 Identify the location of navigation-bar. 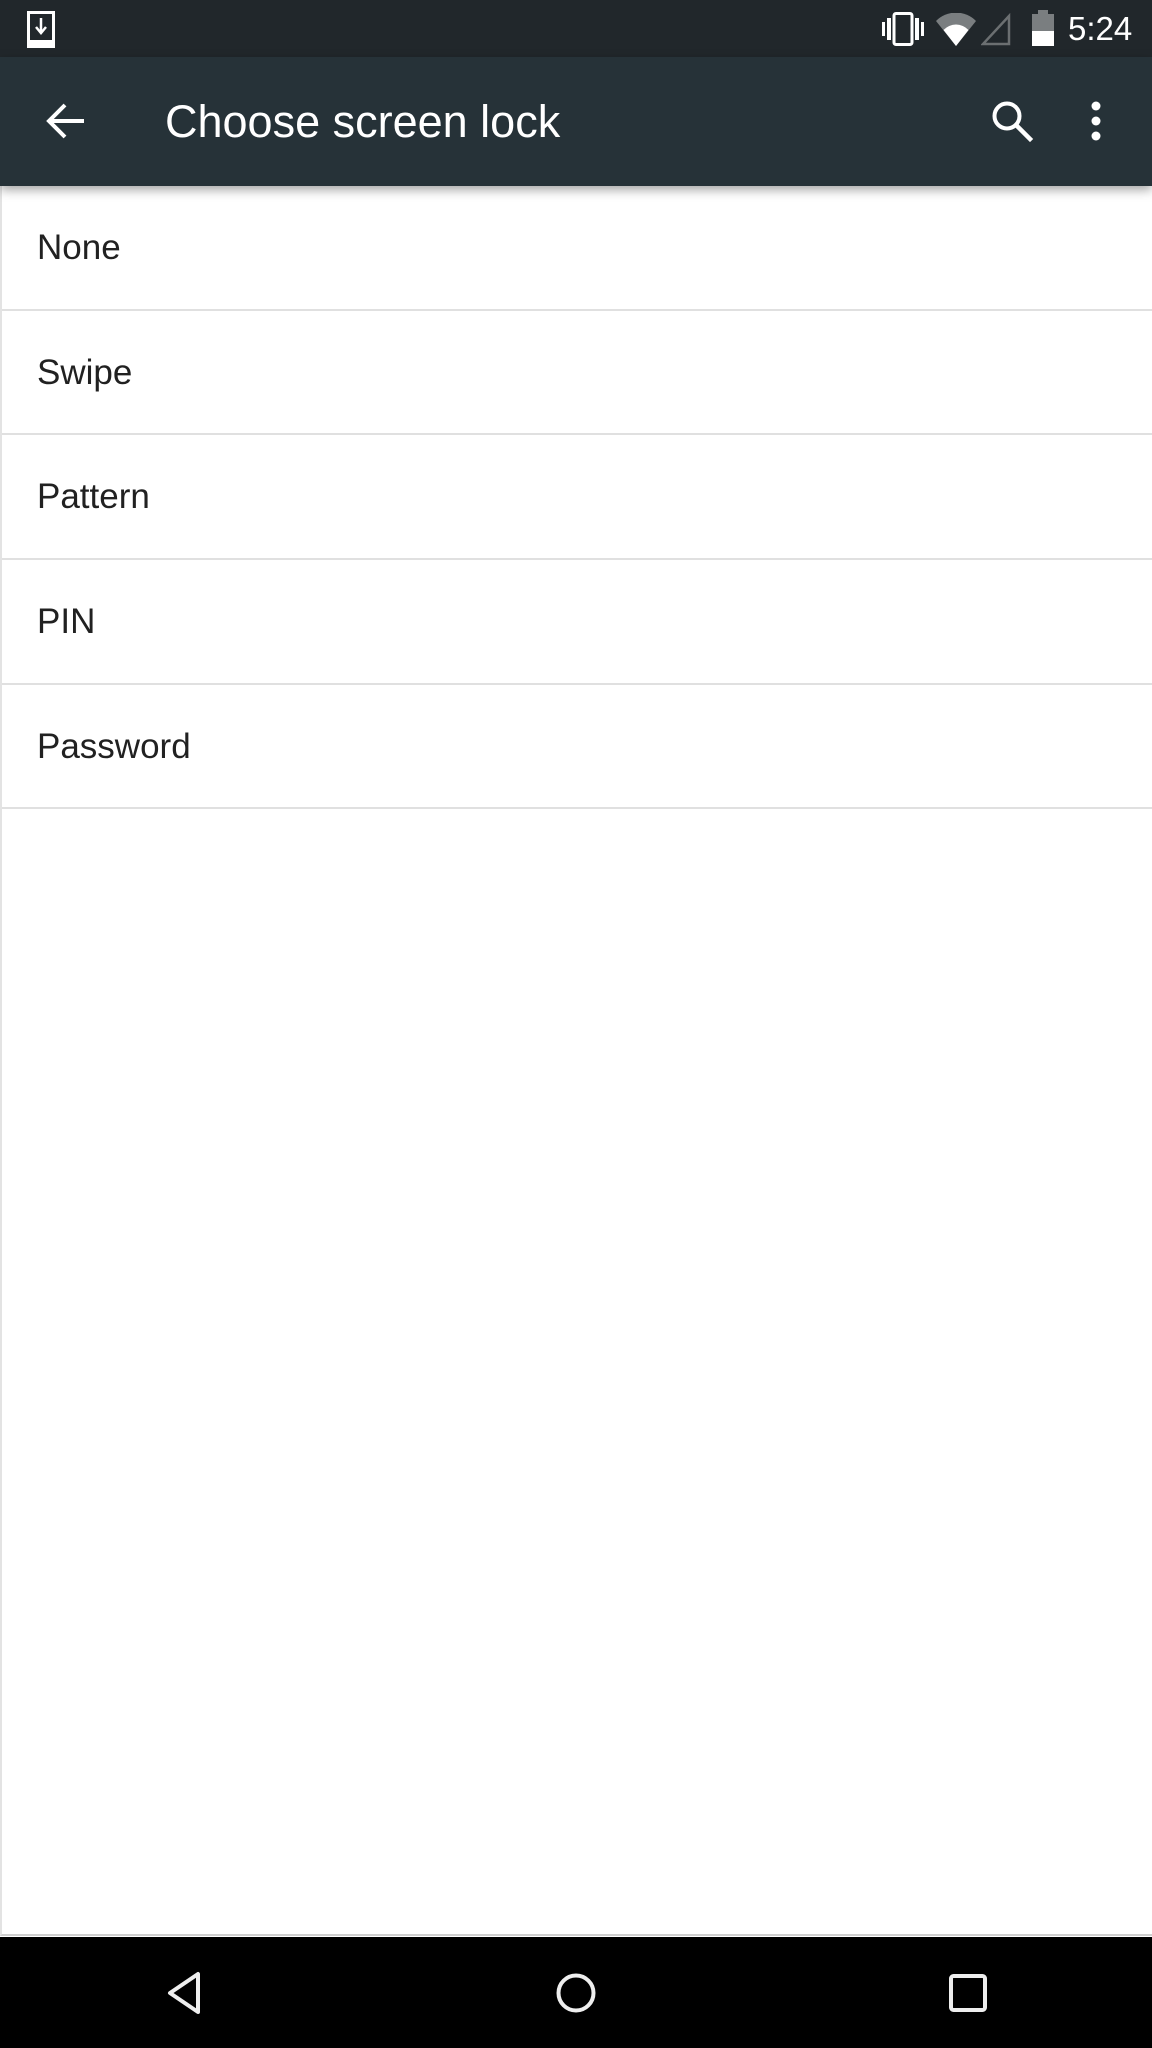
(576, 1992).